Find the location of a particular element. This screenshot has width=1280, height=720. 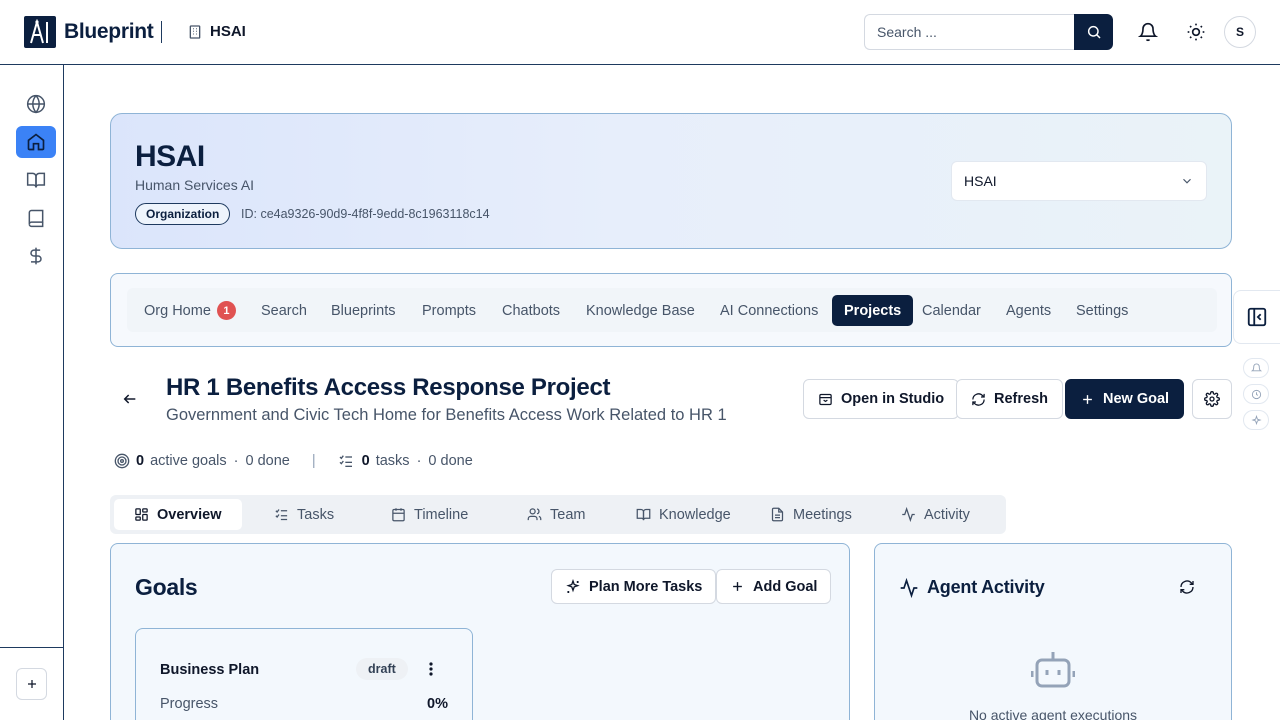

tab-timeline: Timeline is located at coordinates (429, 514).